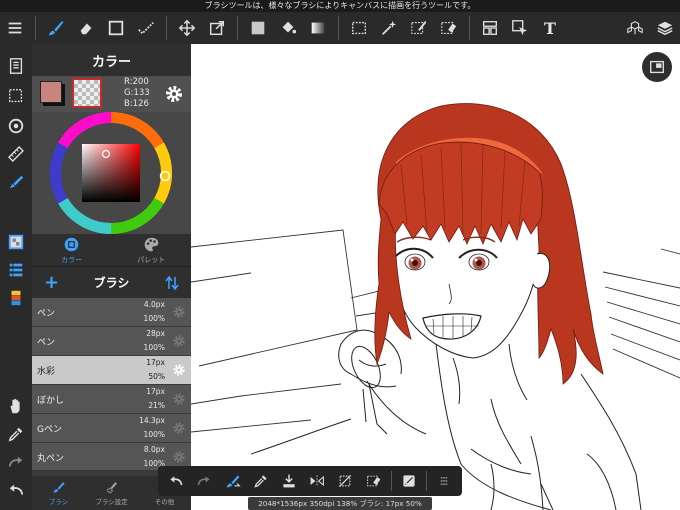 The image size is (680, 510). Describe the element at coordinates (217, 28) in the screenshot. I see `transform-icon` at that location.